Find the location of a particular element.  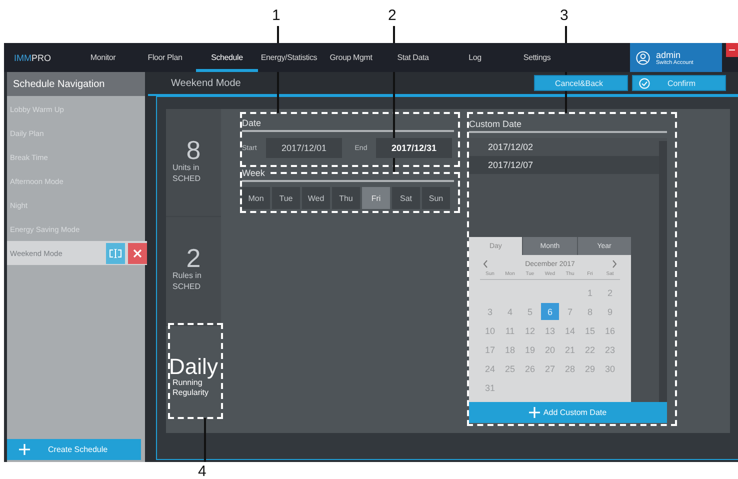

custom-date-row: 2017/12/02 is located at coordinates (564, 147).